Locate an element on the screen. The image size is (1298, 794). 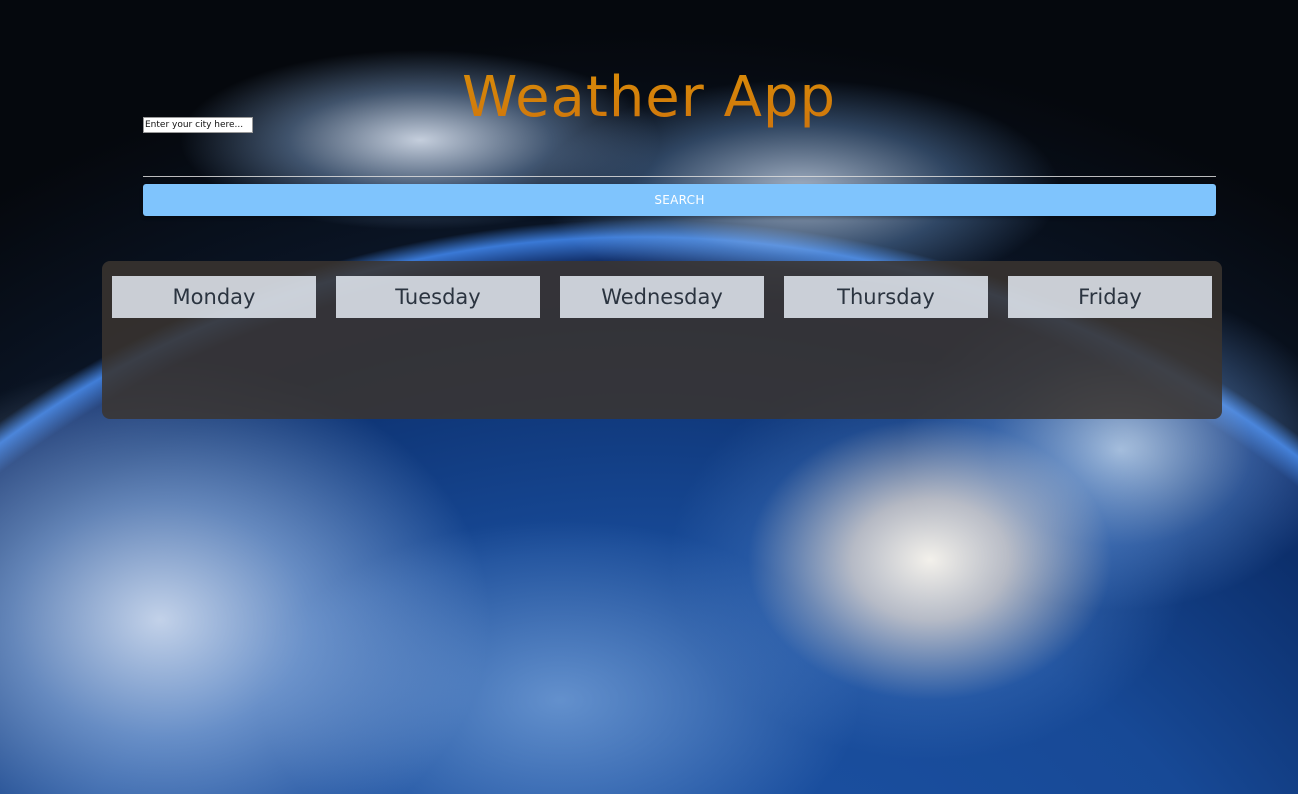
day-label-tuesday: Tuesday is located at coordinates (438, 297).